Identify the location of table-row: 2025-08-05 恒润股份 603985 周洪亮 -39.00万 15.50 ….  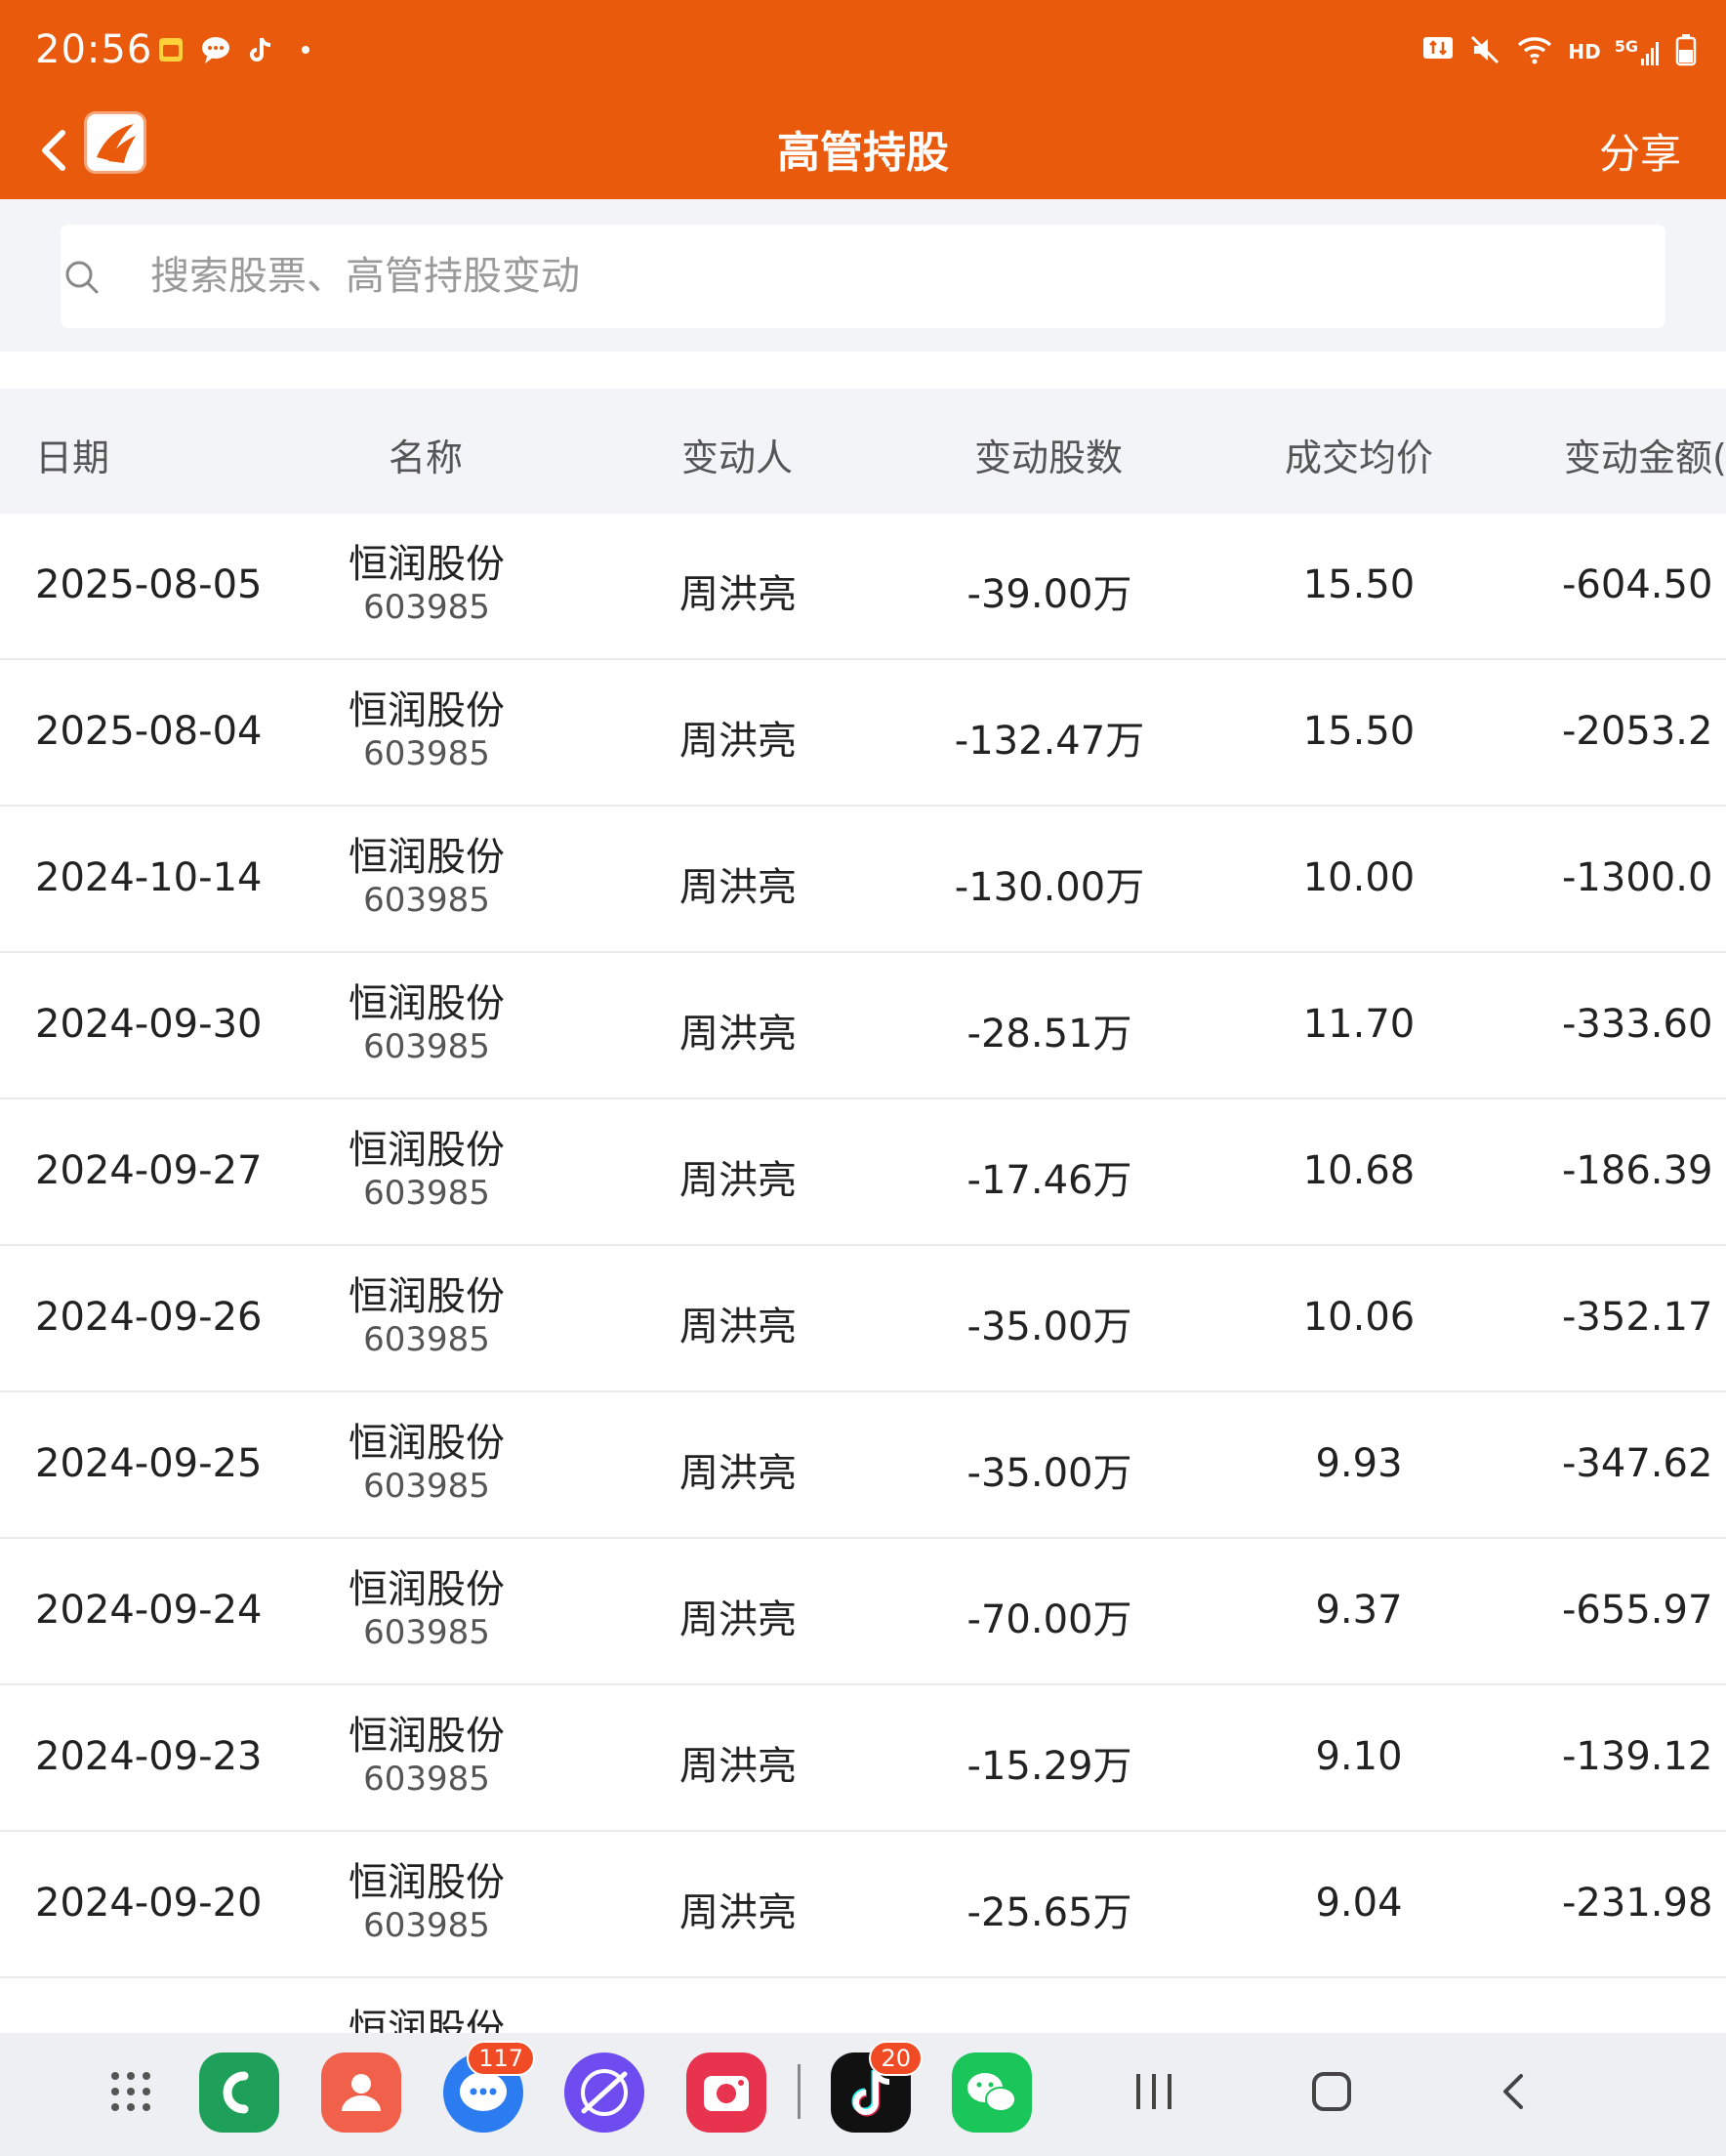
(863, 587).